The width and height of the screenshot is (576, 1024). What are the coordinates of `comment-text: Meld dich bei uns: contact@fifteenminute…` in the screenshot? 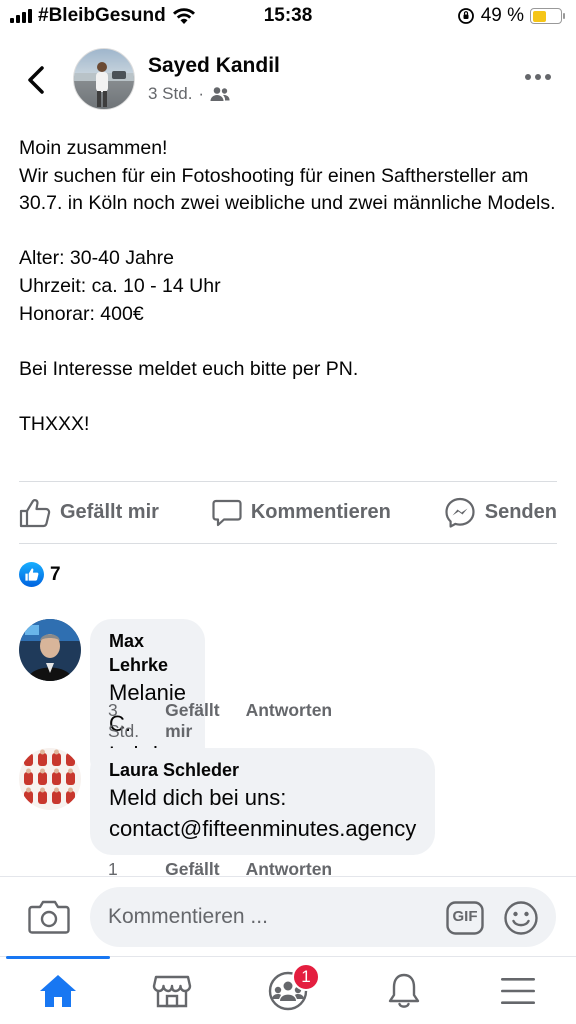 It's located at (263, 813).